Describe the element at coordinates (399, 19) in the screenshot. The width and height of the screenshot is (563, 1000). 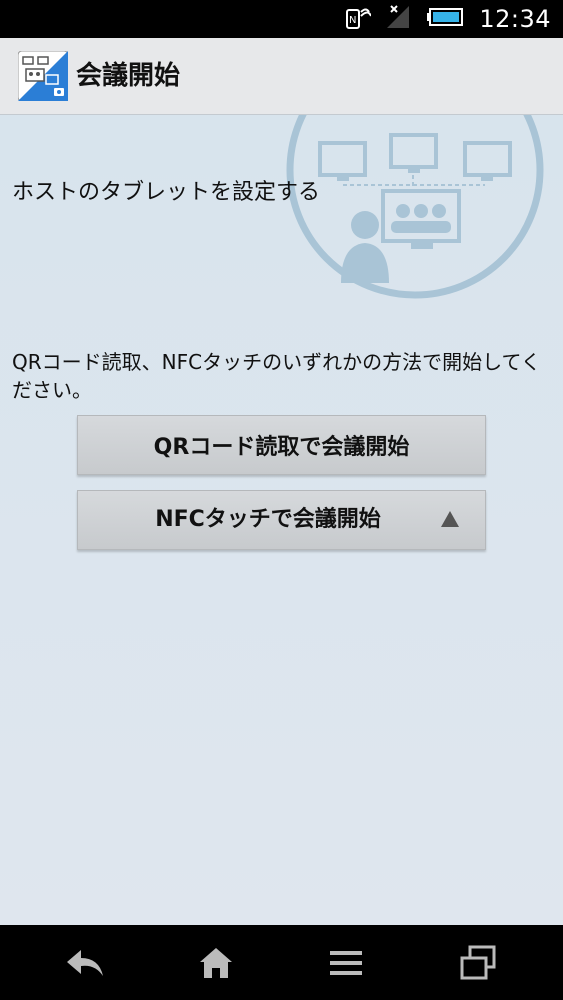
I see `no-signal-icon` at that location.